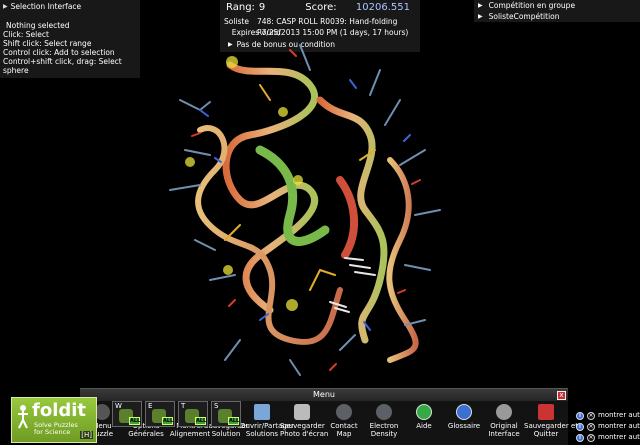 This screenshot has width=640, height=445. I want to click on contact-map-icon, so click(344, 412).